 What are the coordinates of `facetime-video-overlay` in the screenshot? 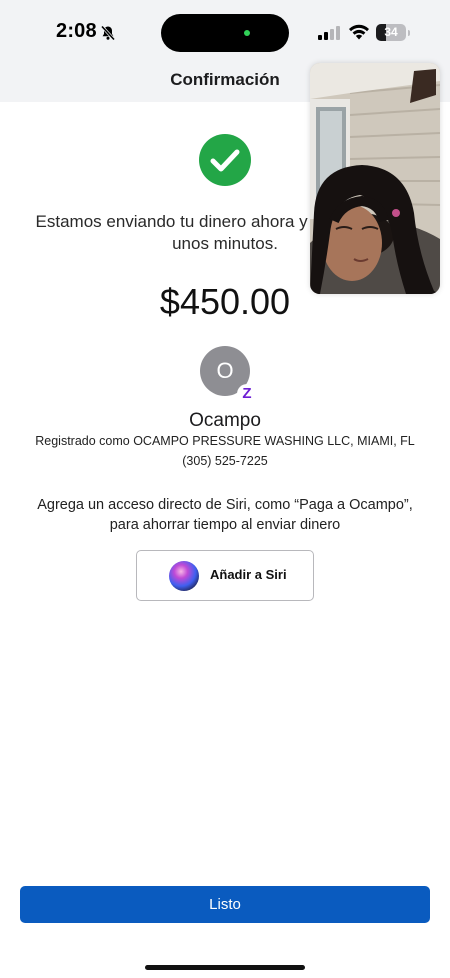 It's located at (375, 178).